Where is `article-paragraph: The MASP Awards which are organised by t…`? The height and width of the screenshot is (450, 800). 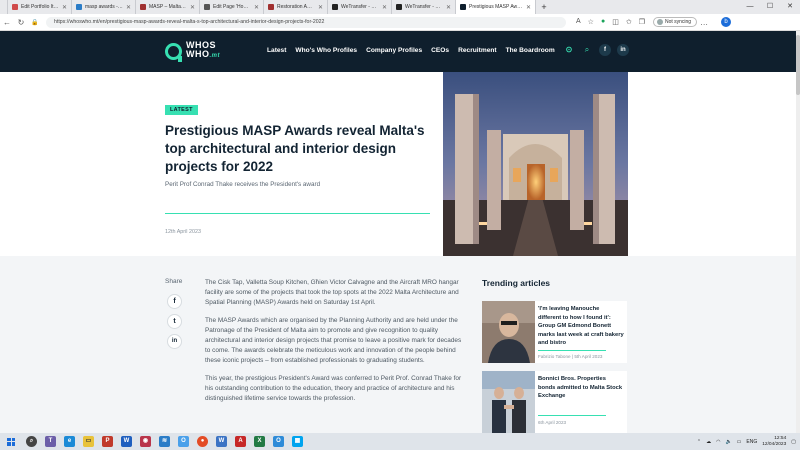
article-paragraph: The MASP Awards which are organised by t… is located at coordinates (333, 340).